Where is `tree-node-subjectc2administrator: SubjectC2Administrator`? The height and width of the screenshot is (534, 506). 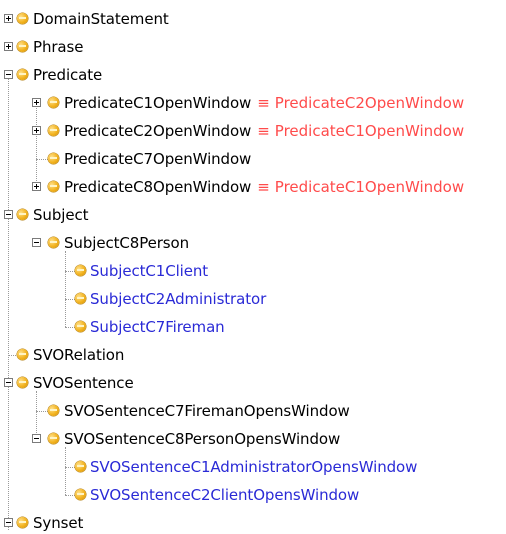 tree-node-subjectc2administrator: SubjectC2Administrator is located at coordinates (178, 299).